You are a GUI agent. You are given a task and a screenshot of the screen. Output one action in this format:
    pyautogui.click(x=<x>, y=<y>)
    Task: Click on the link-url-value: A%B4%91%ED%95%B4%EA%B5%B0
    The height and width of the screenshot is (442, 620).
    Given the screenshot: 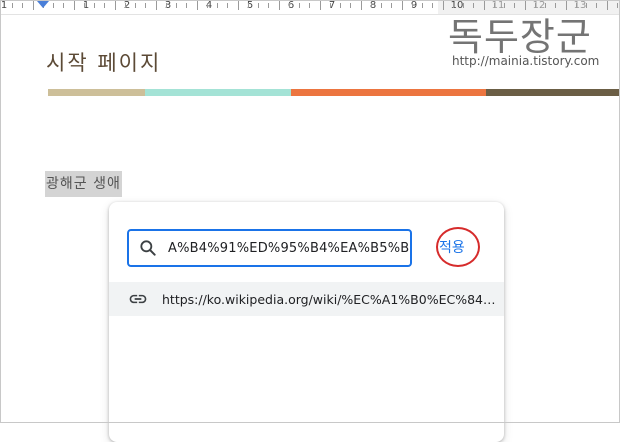 What is the action you would take?
    pyautogui.click(x=289, y=248)
    